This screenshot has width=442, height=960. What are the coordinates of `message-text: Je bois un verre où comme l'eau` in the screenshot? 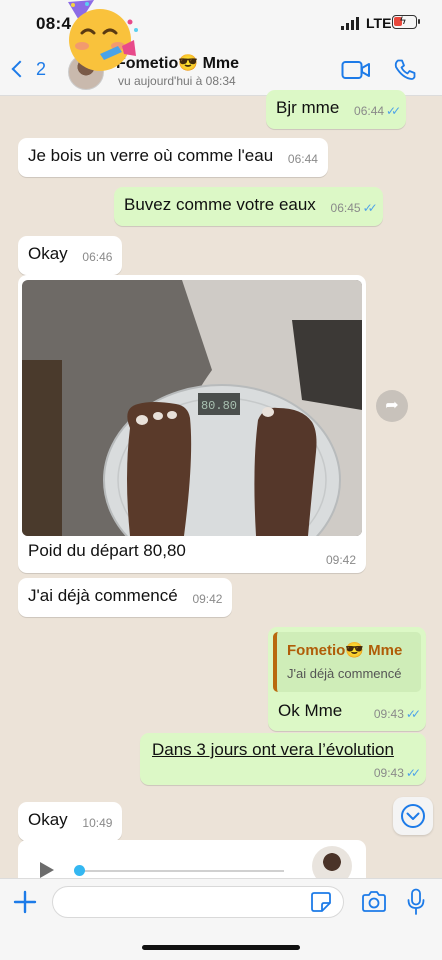 It's located at (151, 155).